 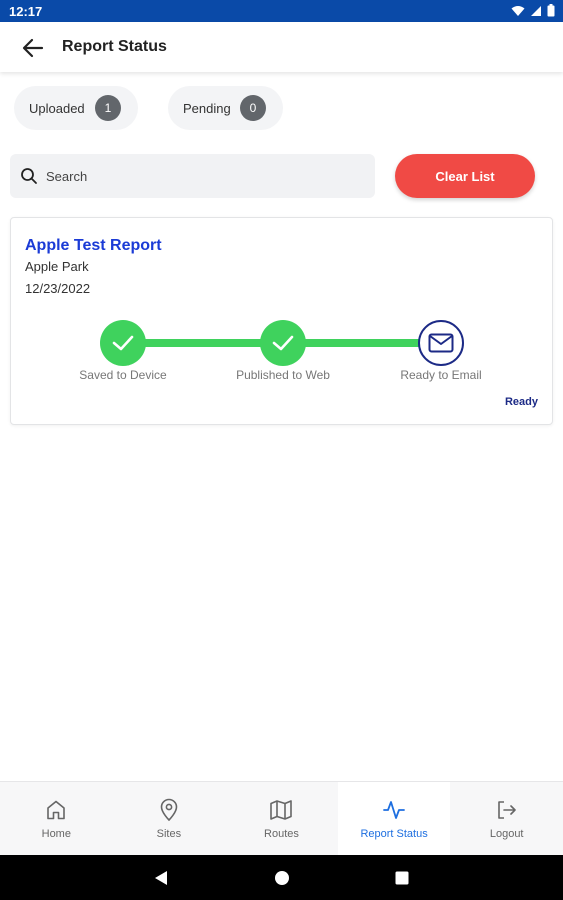 I want to click on uploaded-label: Uploaded, so click(x=57, y=108).